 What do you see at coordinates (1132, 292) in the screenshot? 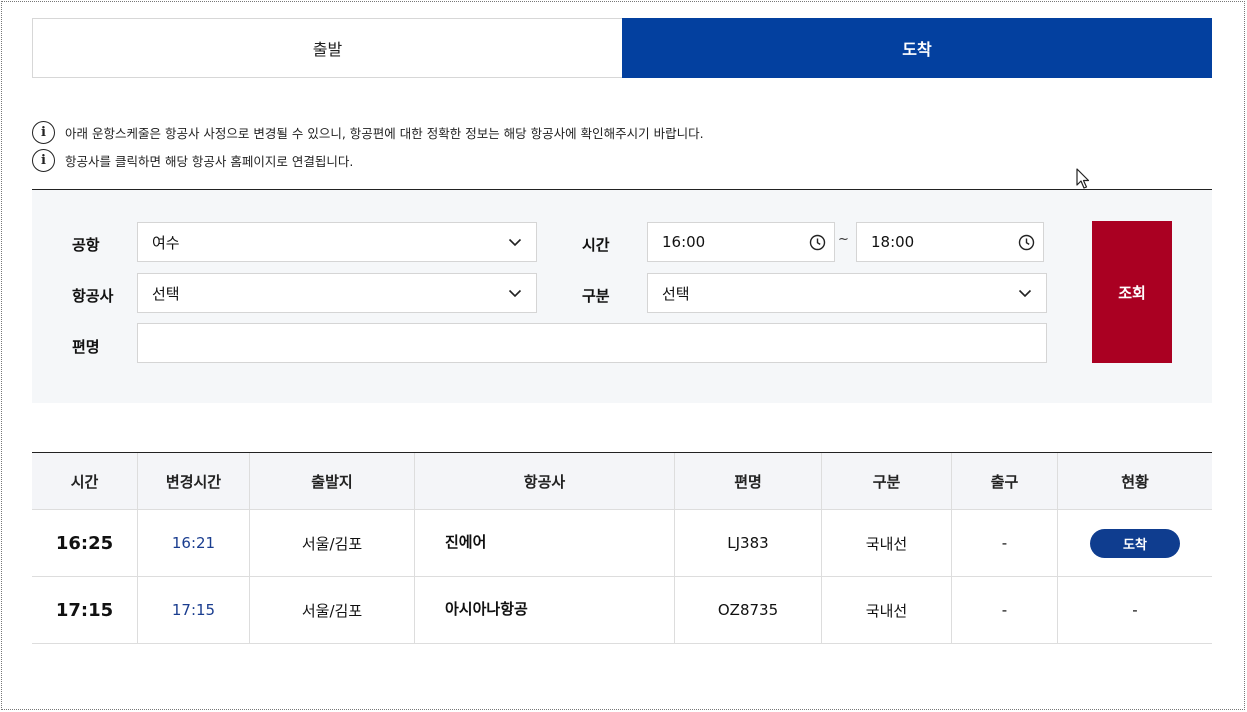
I see `search-button: 조회` at bounding box center [1132, 292].